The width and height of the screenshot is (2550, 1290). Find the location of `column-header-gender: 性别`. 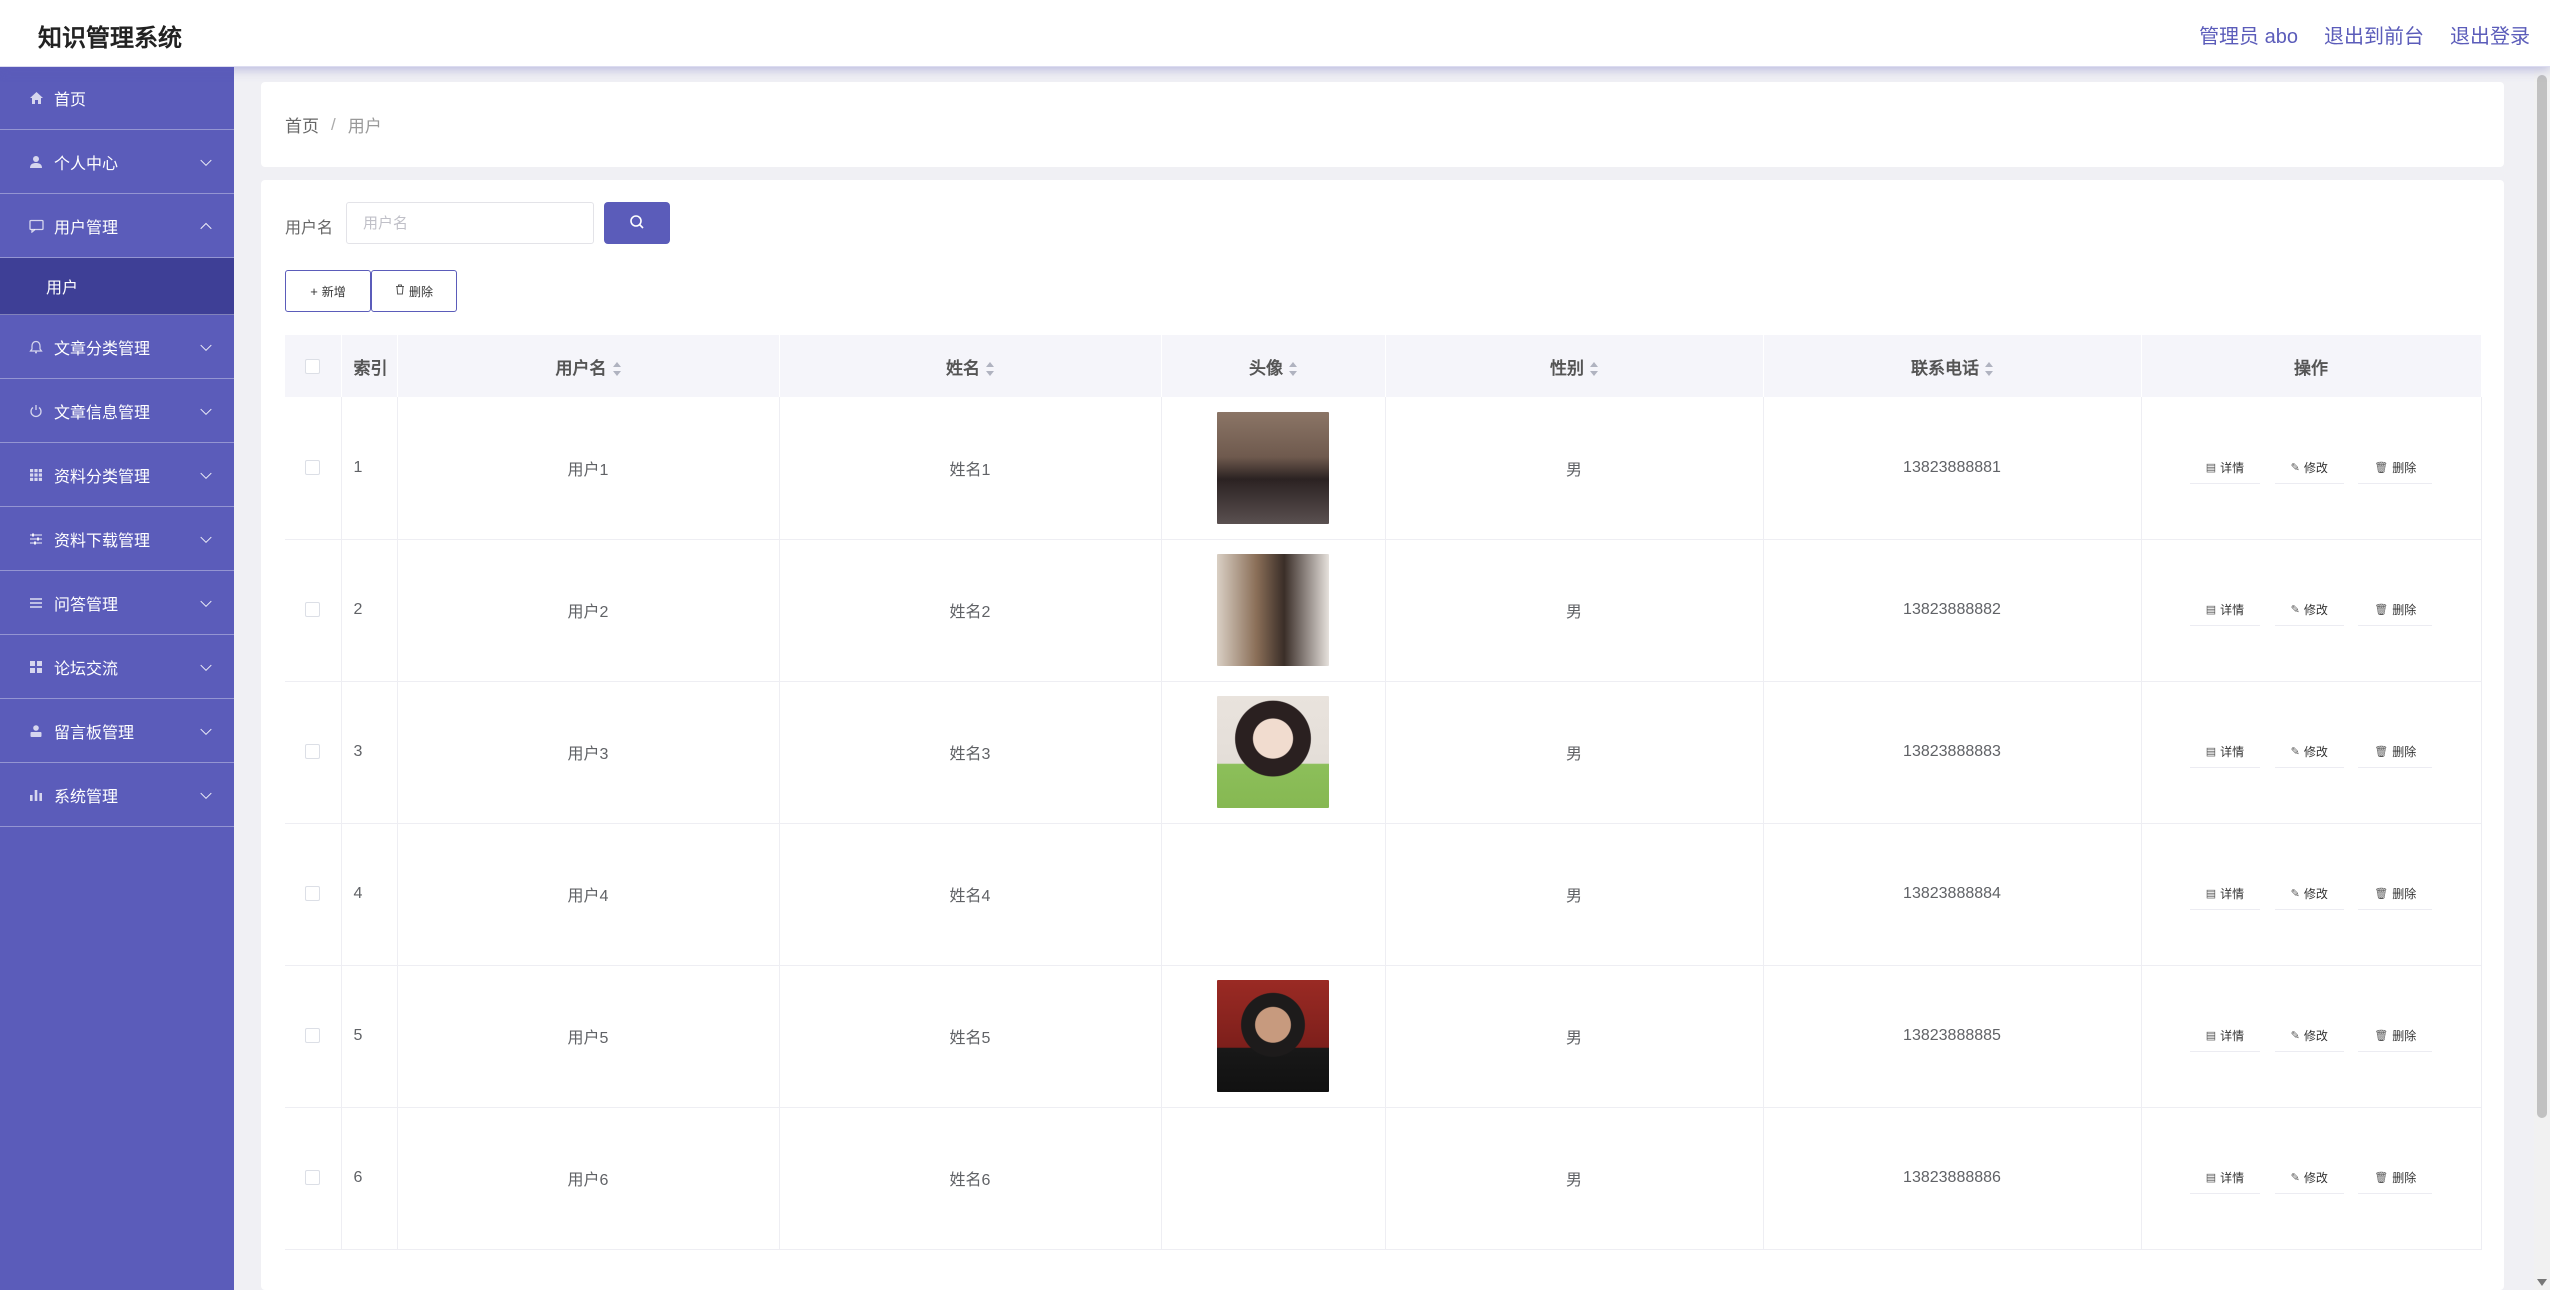

column-header-gender: 性别 is located at coordinates (1574, 366).